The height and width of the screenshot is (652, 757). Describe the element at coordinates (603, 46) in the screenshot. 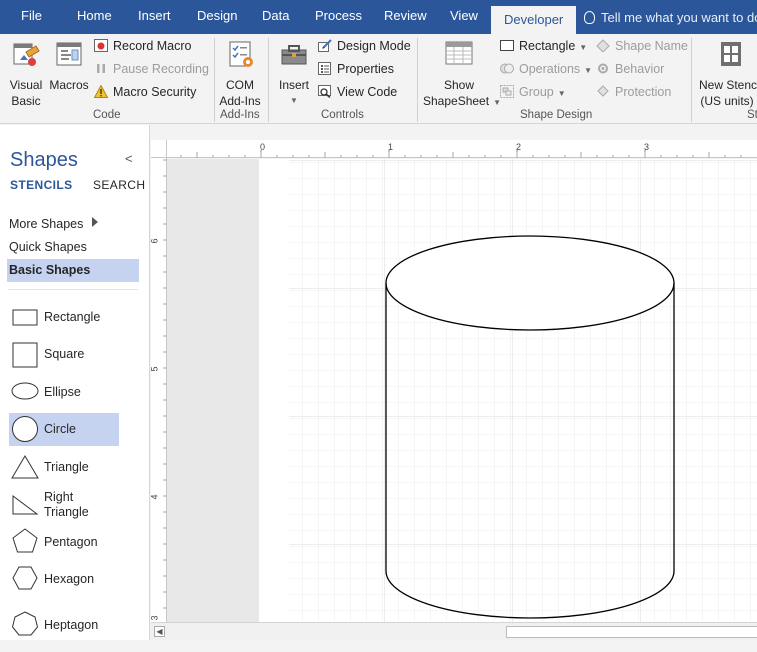

I see `shape-name-icon` at that location.